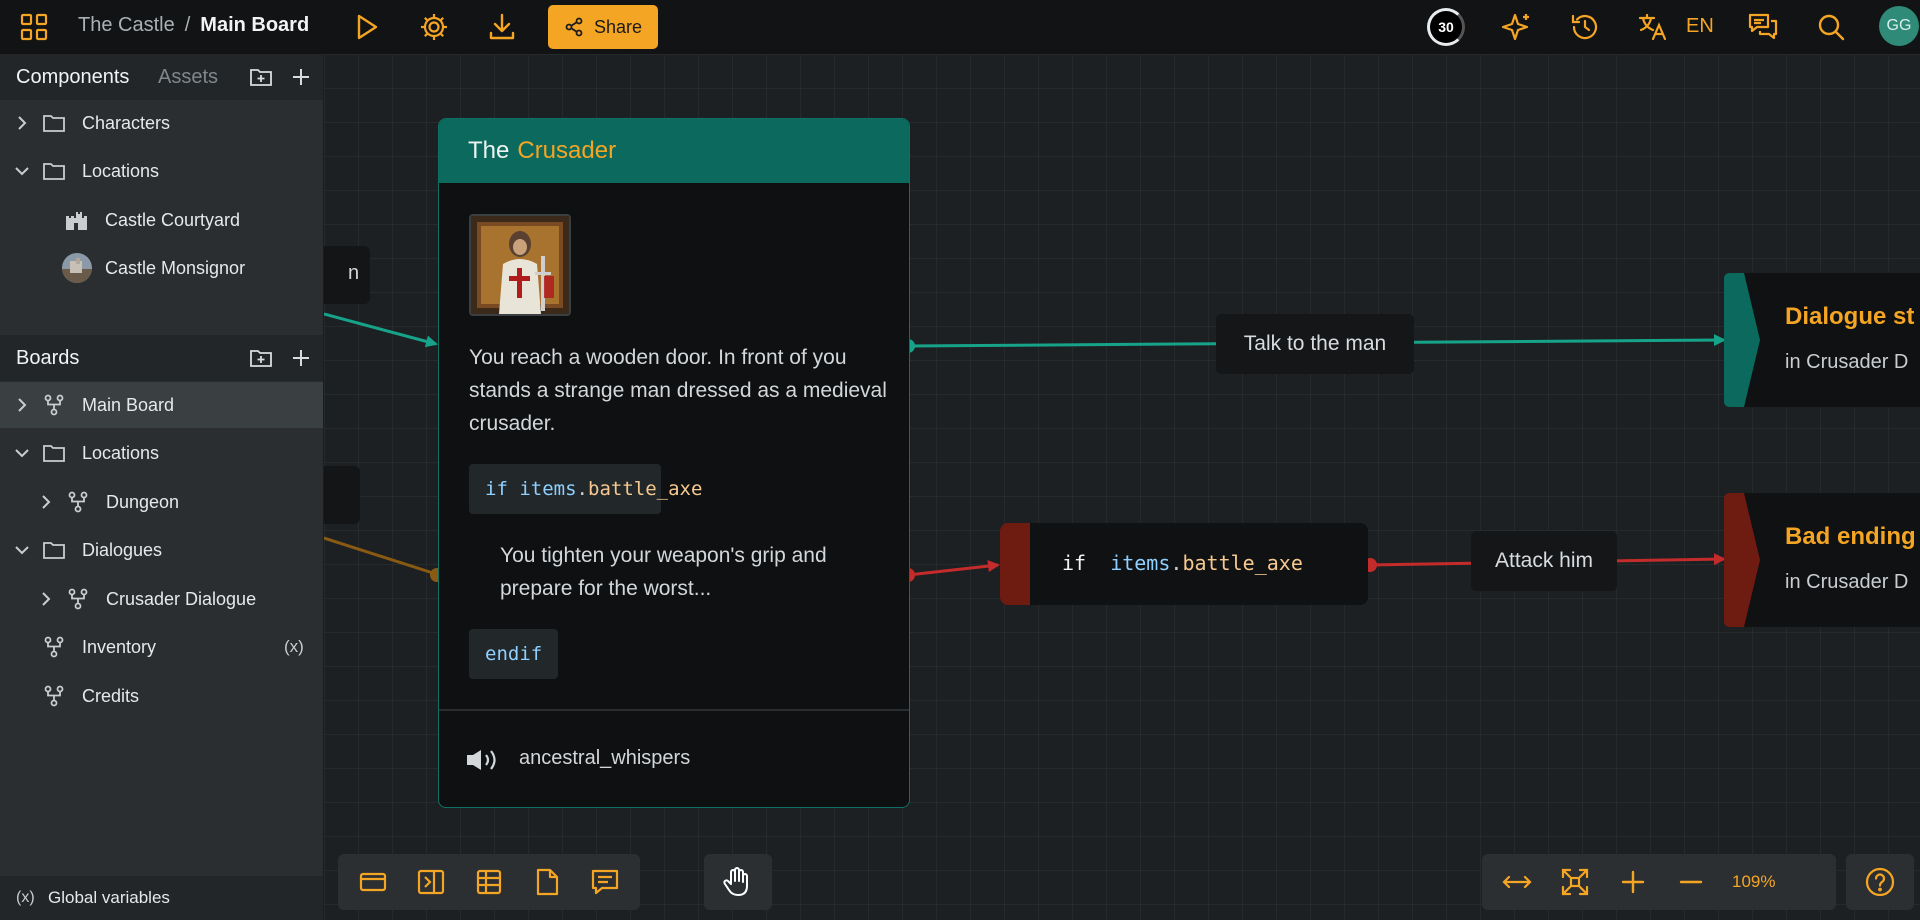 The width and height of the screenshot is (1920, 920). What do you see at coordinates (373, 882) in the screenshot?
I see `card-node-icon` at bounding box center [373, 882].